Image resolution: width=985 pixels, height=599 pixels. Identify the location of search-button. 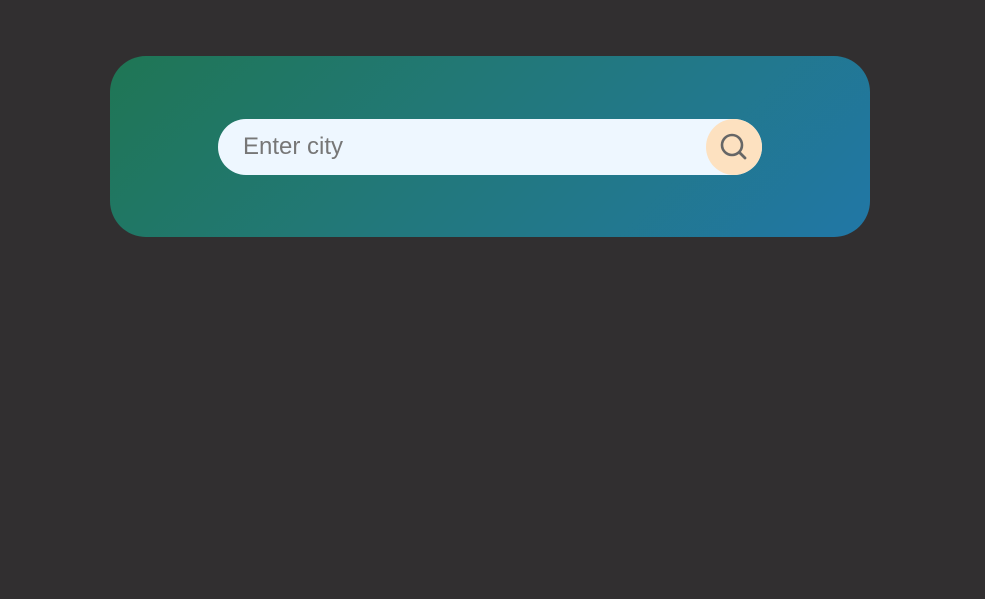
(734, 147).